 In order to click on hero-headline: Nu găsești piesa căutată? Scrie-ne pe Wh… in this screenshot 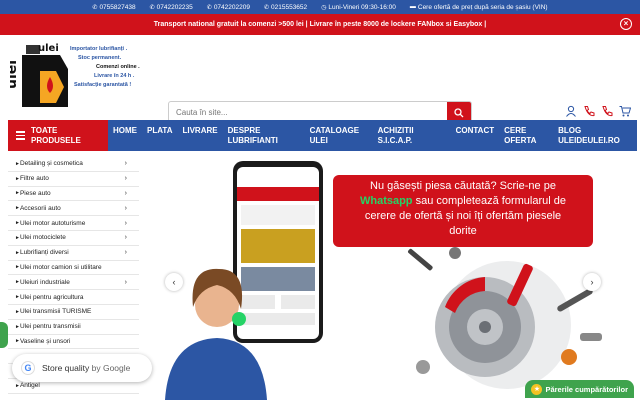, I will do `click(463, 209)`.